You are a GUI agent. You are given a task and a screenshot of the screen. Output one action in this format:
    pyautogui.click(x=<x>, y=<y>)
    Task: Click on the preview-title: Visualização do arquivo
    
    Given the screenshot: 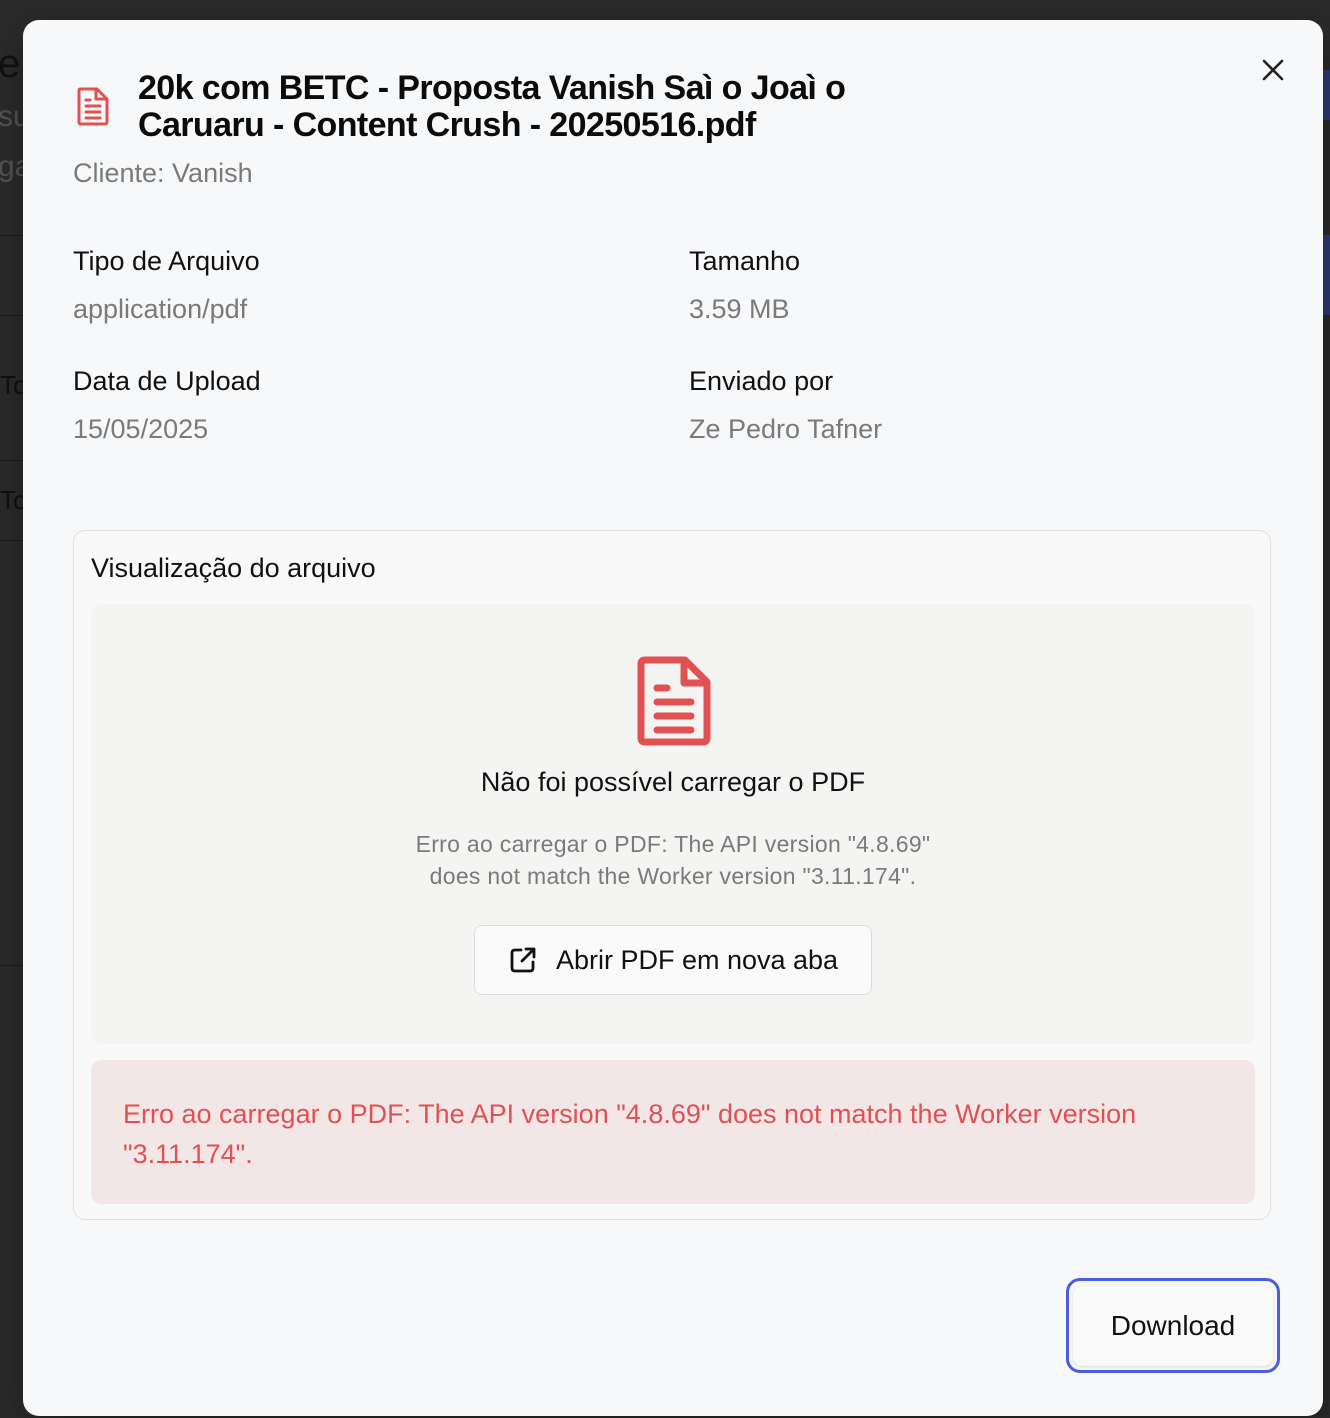 What is the action you would take?
    pyautogui.click(x=233, y=568)
    